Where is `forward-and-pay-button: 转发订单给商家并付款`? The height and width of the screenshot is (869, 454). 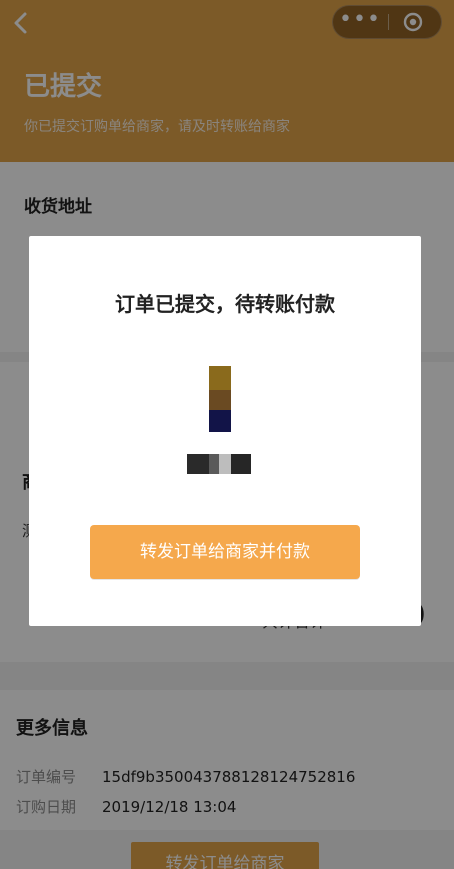 forward-and-pay-button: 转发订单给商家并付款 is located at coordinates (225, 552).